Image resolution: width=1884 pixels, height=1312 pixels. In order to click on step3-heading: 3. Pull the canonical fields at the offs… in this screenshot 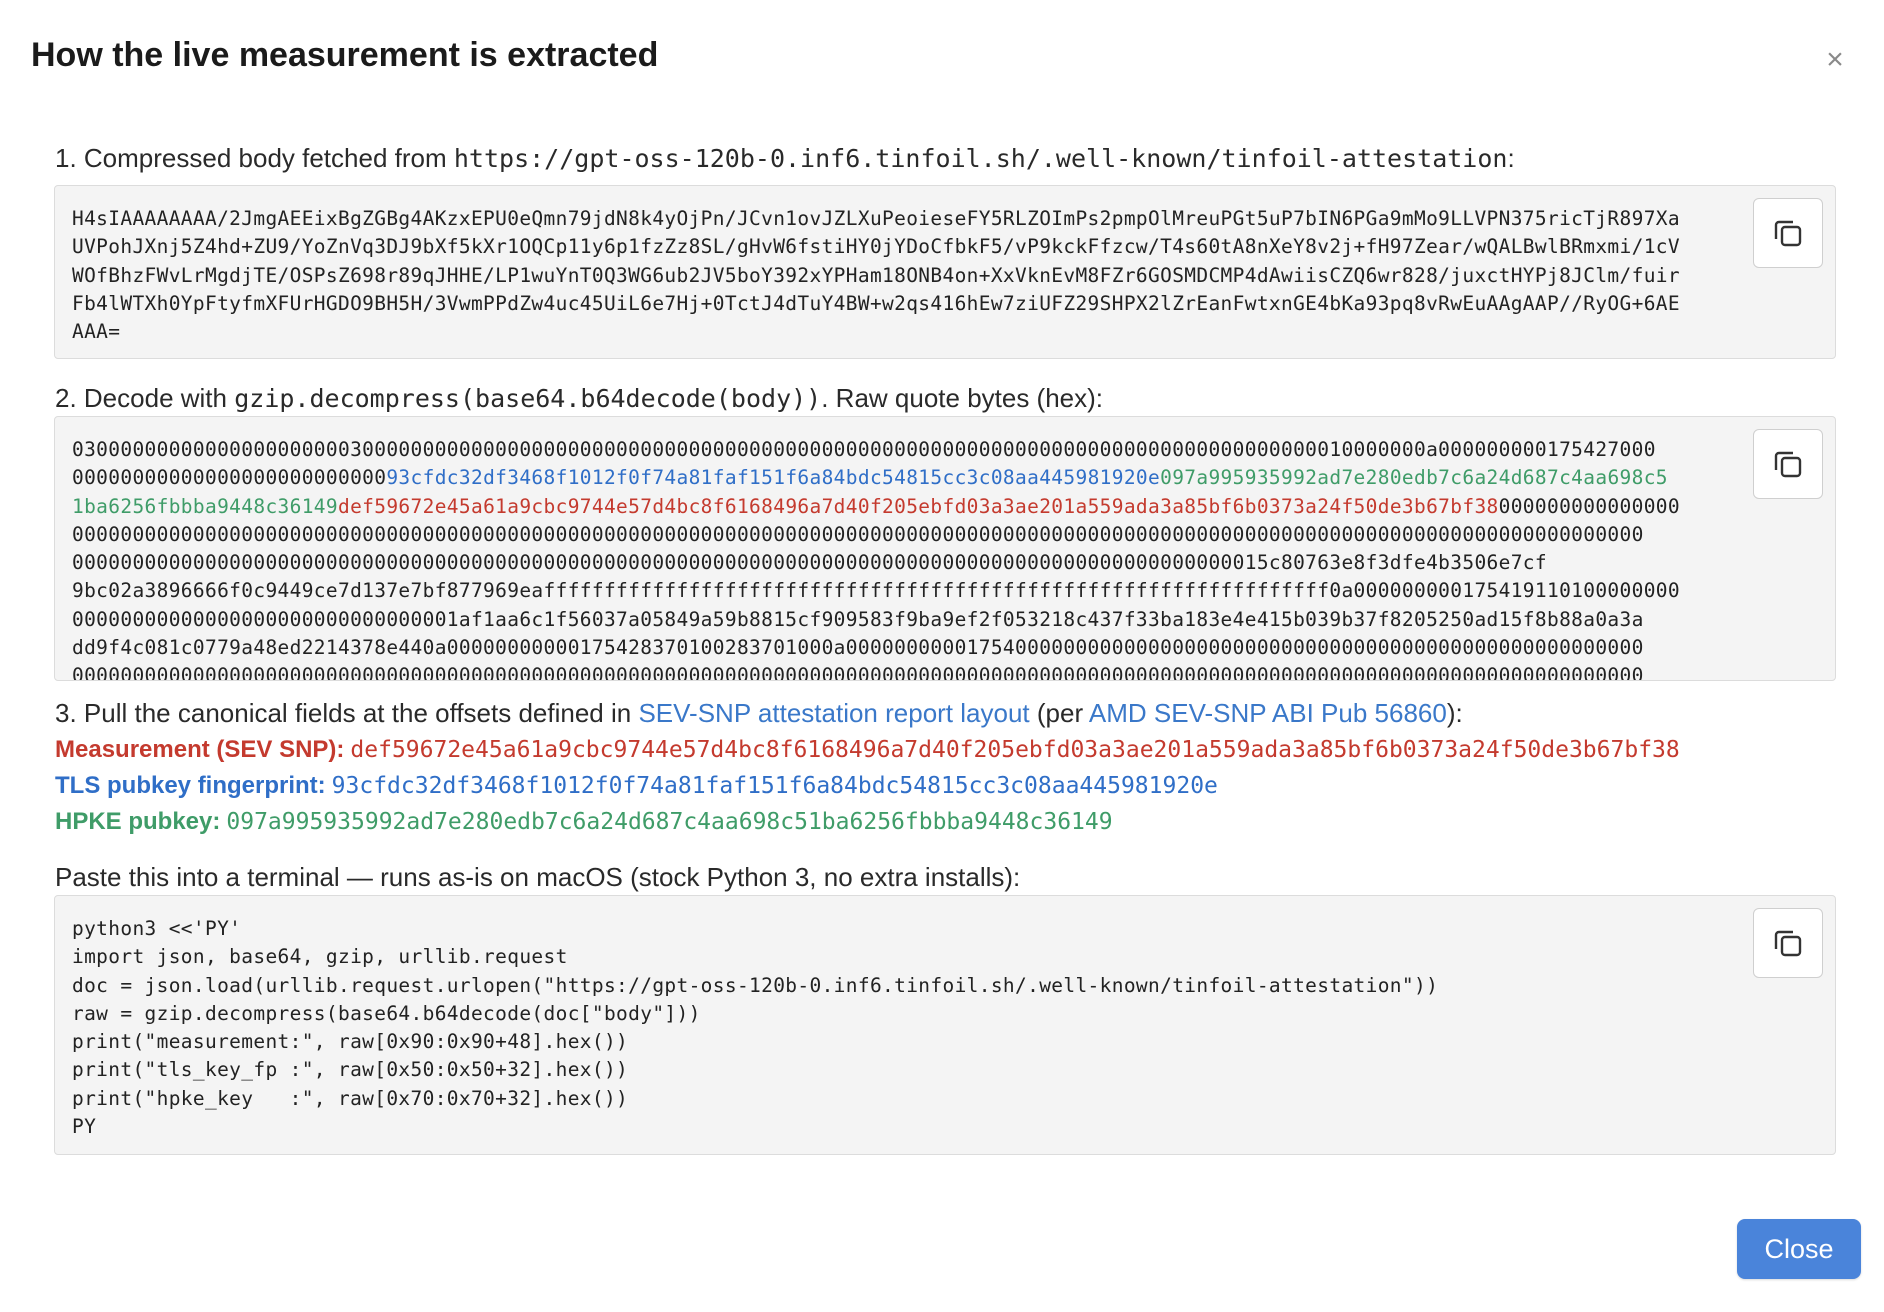, I will do `click(759, 713)`.